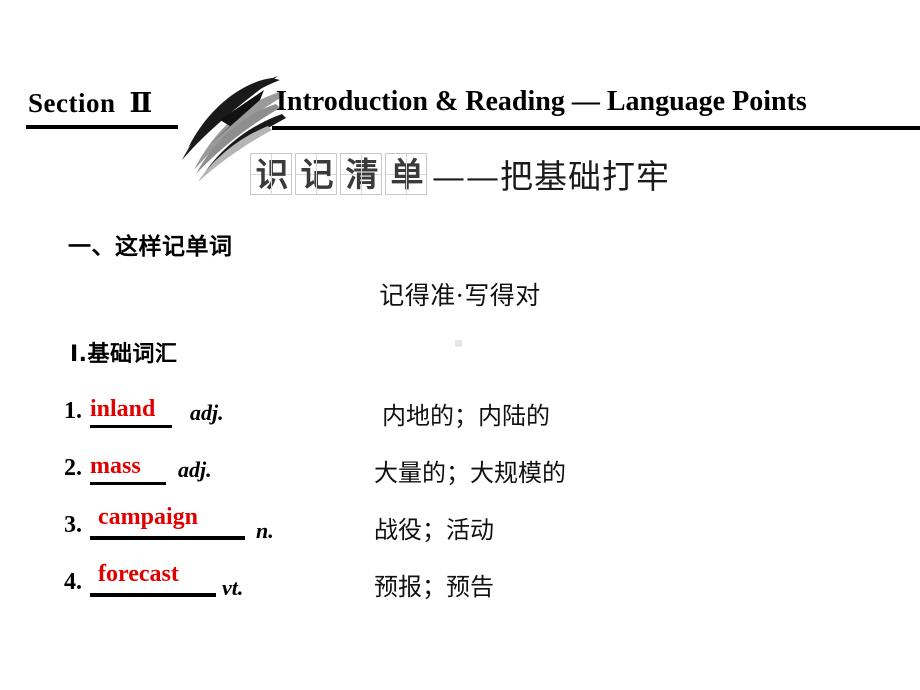 The width and height of the screenshot is (920, 690). I want to click on grid-cell-text: 记, so click(317, 174).